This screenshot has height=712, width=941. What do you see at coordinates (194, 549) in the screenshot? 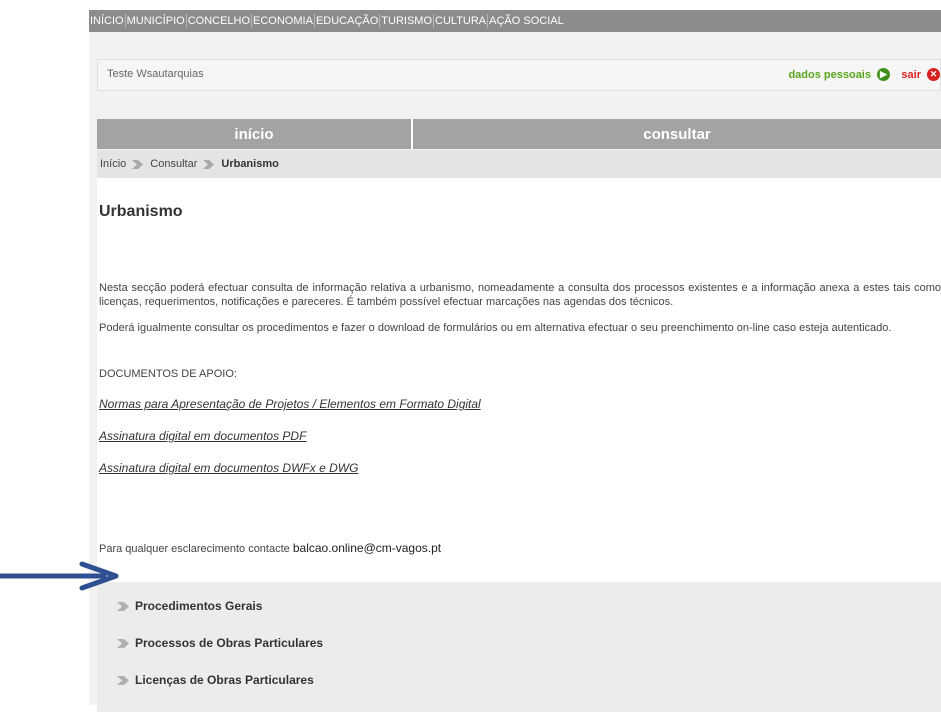
I see `contact-text: Para qualquer esclarecimento contacte` at bounding box center [194, 549].